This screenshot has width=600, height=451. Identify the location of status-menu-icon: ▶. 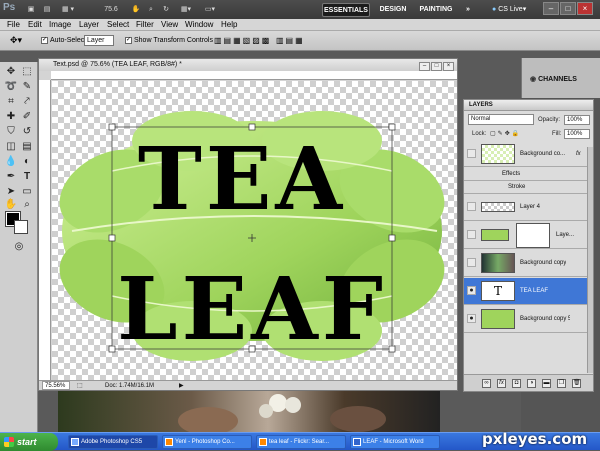
(181, 386).